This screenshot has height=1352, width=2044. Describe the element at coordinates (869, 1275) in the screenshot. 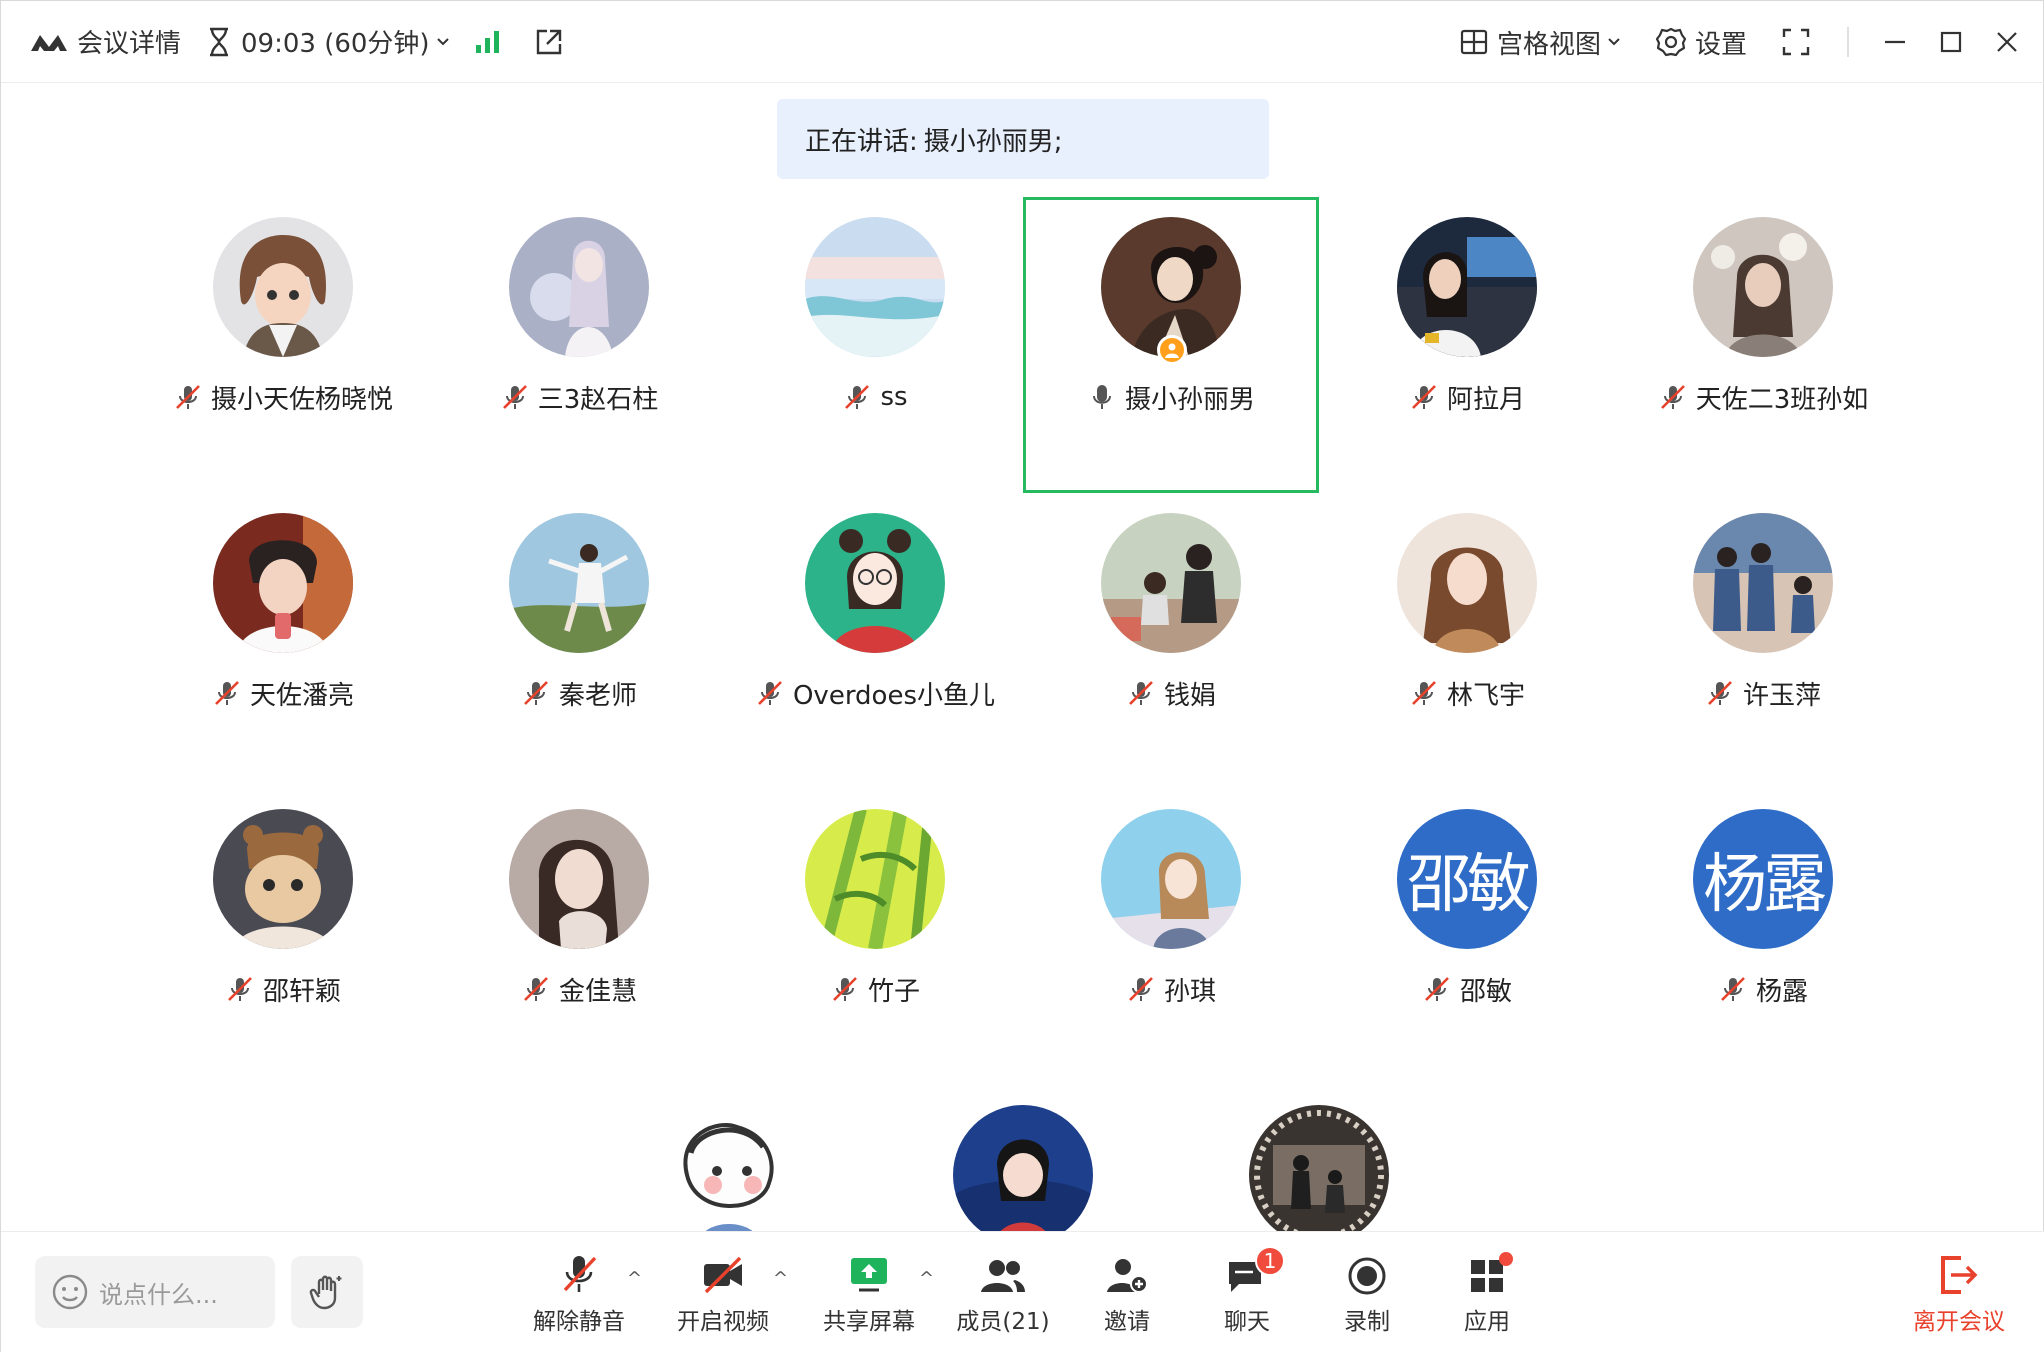

I see `share-screen-icon` at that location.